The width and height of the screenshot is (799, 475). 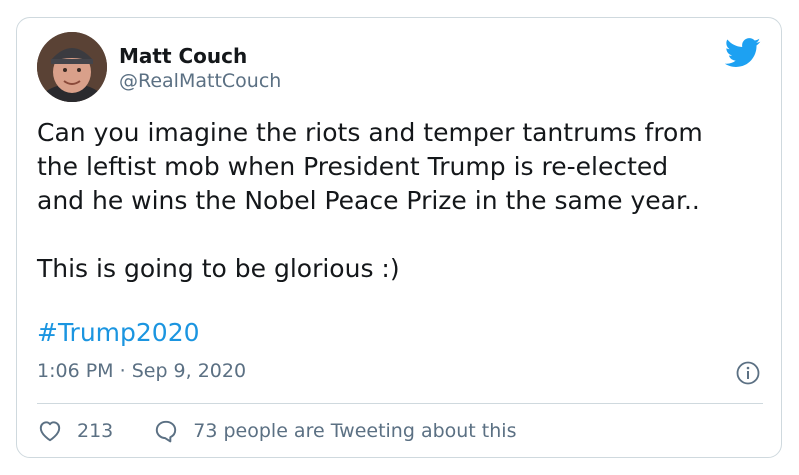 I want to click on avatar, so click(x=72, y=67).